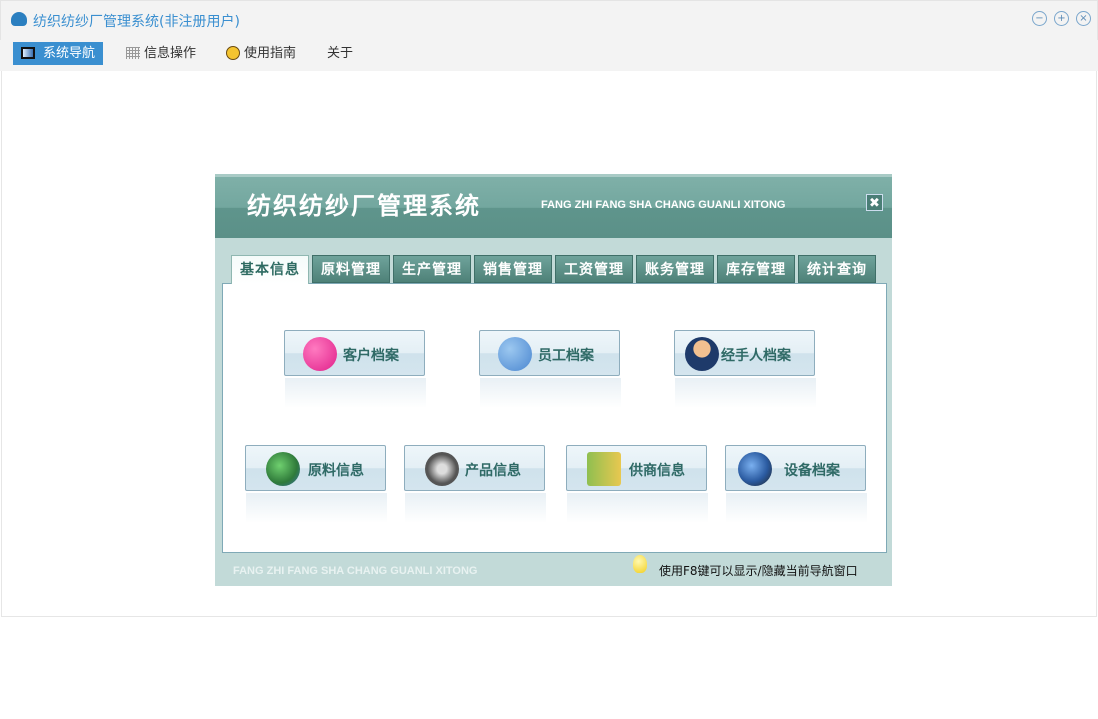 Image resolution: width=1098 pixels, height=719 pixels. Describe the element at coordinates (432, 269) in the screenshot. I see `tab-production: 生产管理` at that location.